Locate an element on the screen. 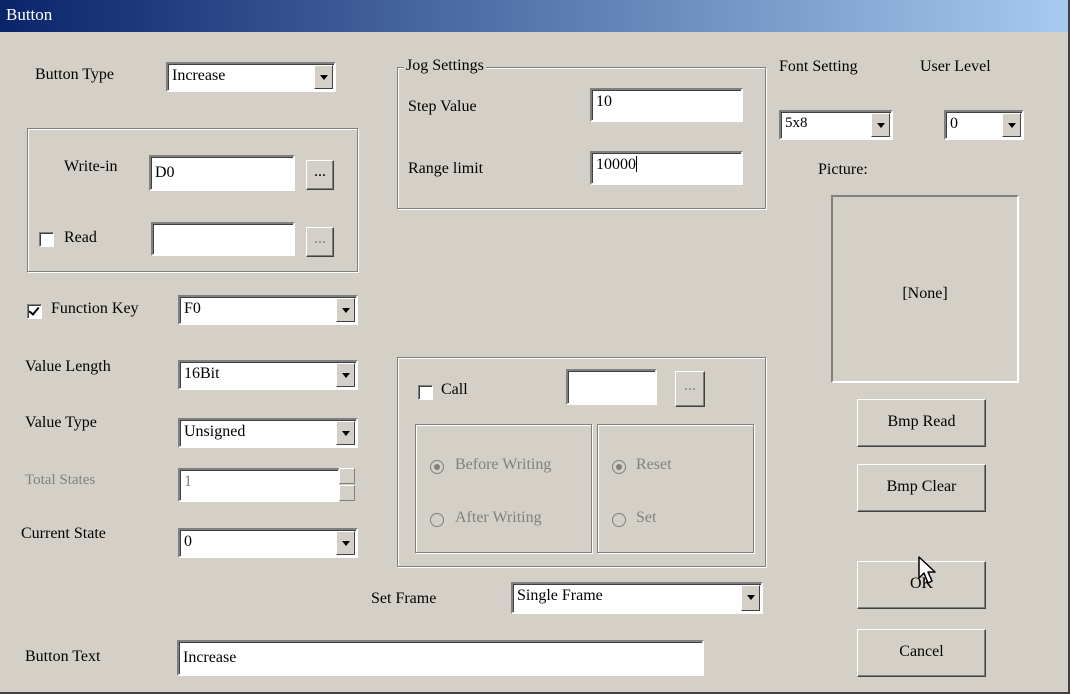 Image resolution: width=1070 pixels, height=694 pixels. font-setting-label: Font Setting is located at coordinates (818, 66).